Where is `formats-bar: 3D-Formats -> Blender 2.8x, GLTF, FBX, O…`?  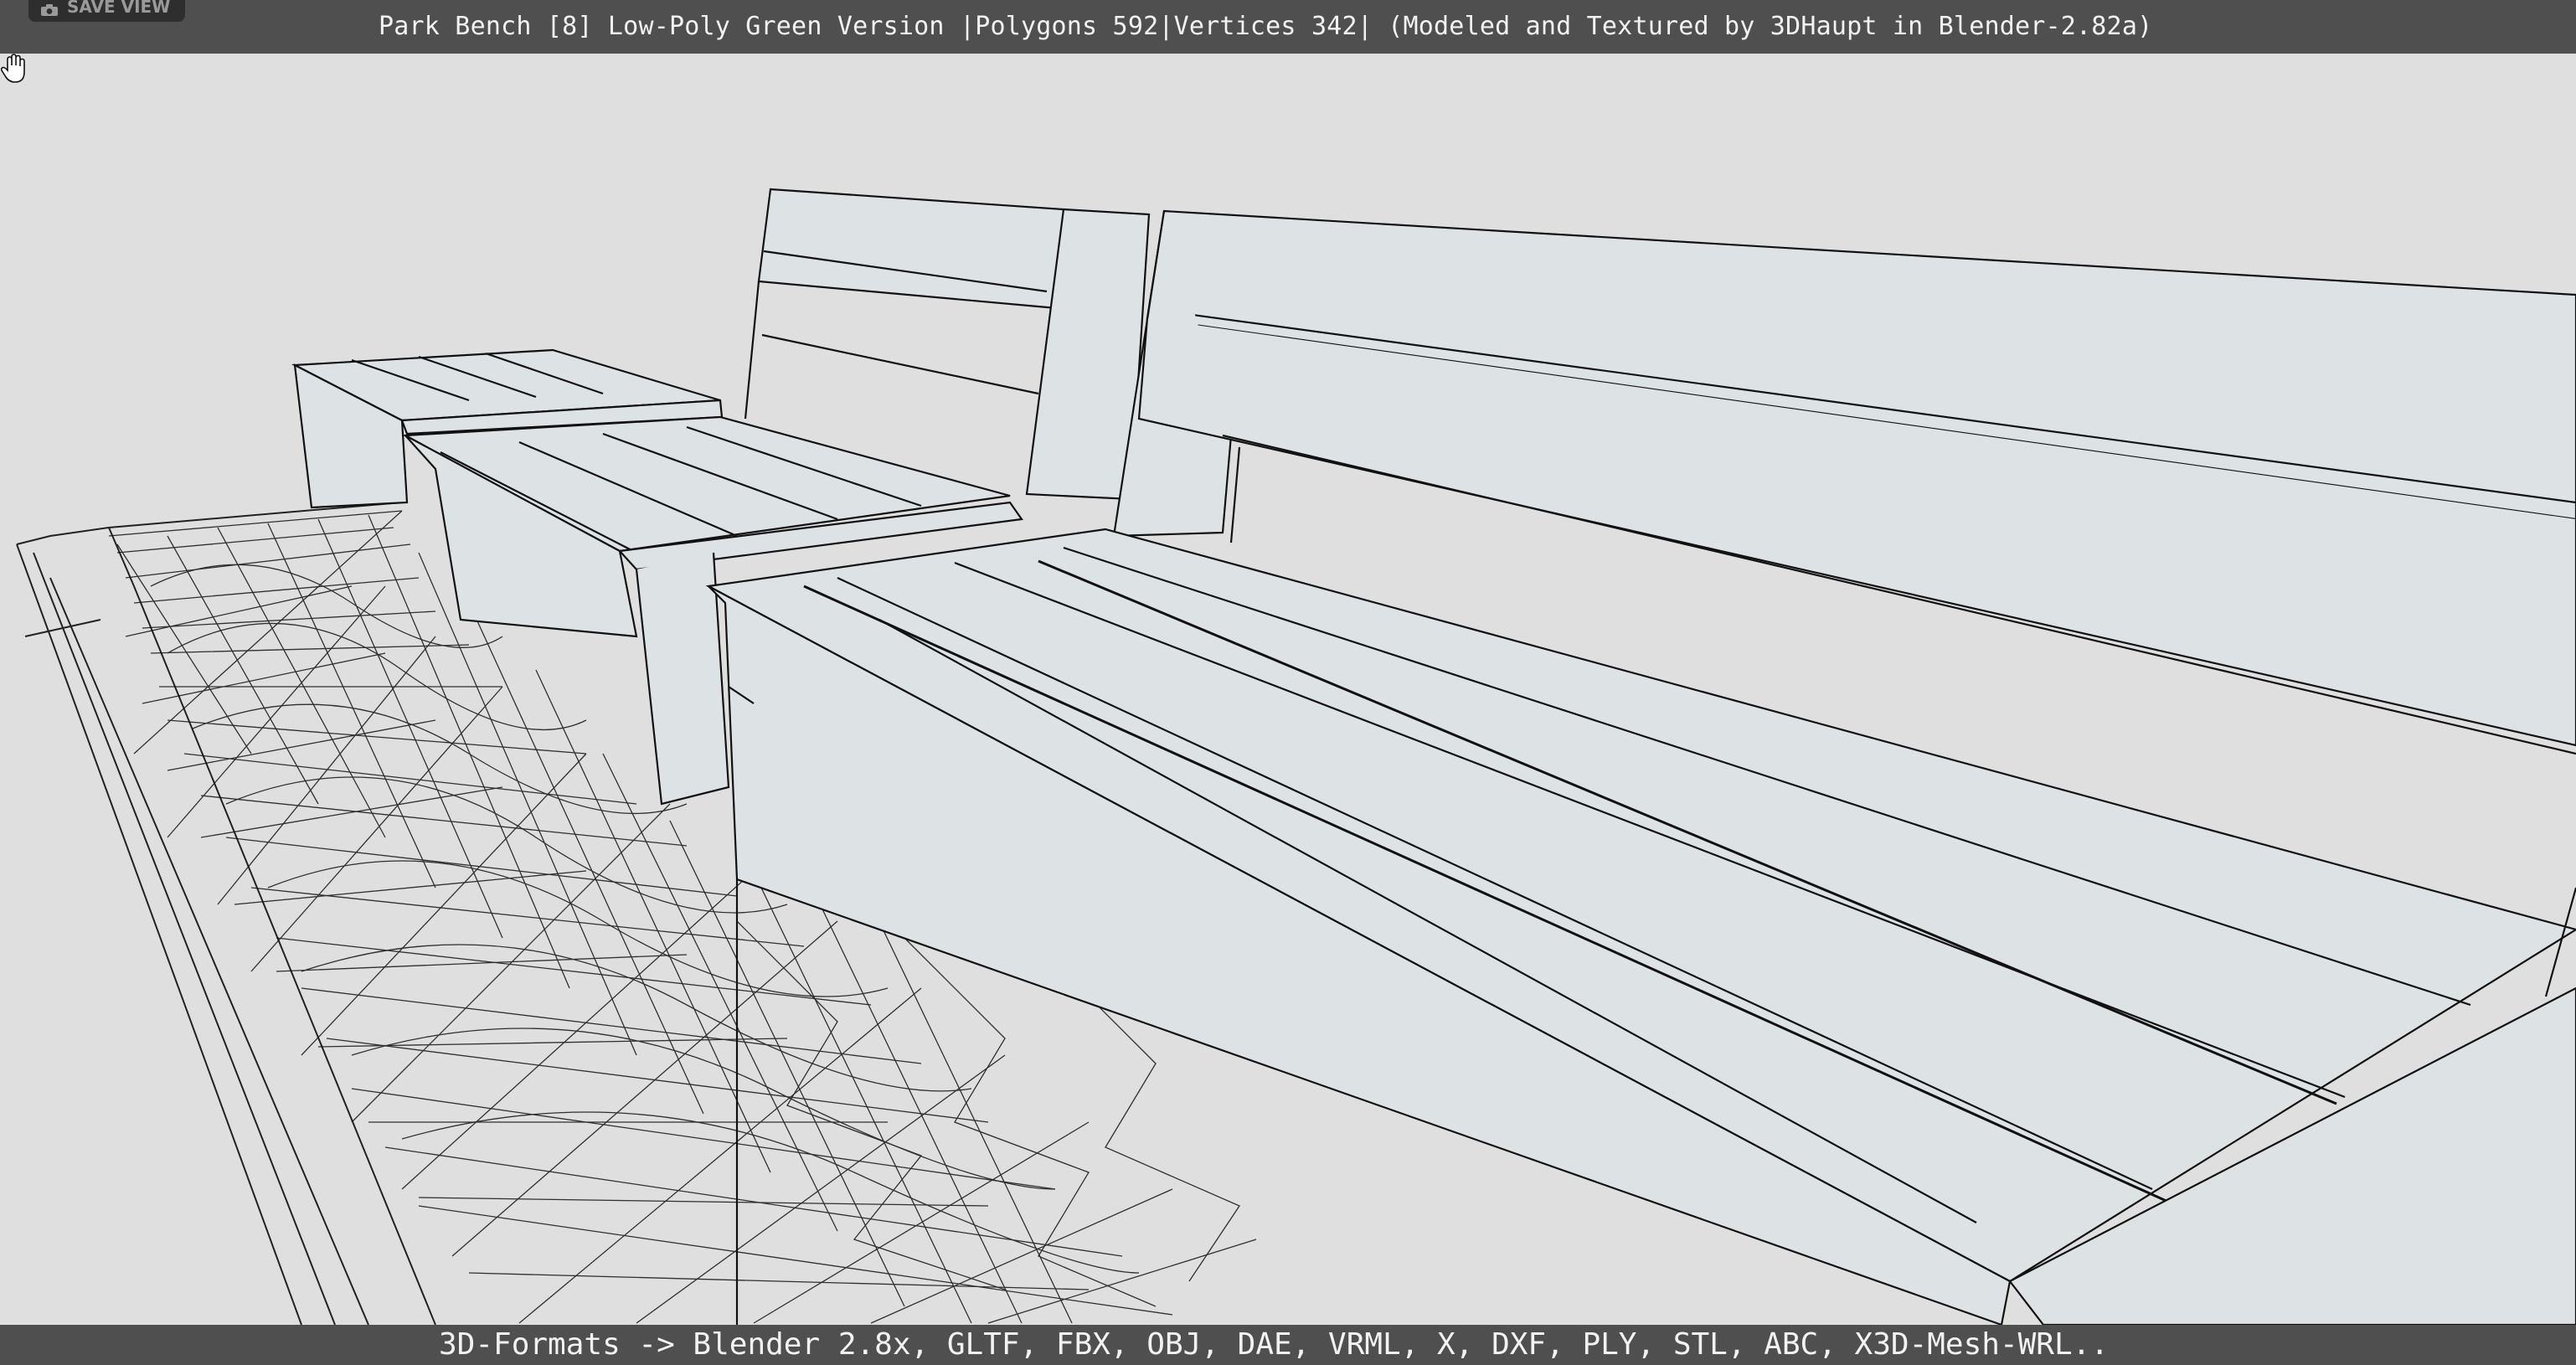 formats-bar: 3D-Formats -> Blender 2.8x, GLTF, FBX, O… is located at coordinates (1288, 1345).